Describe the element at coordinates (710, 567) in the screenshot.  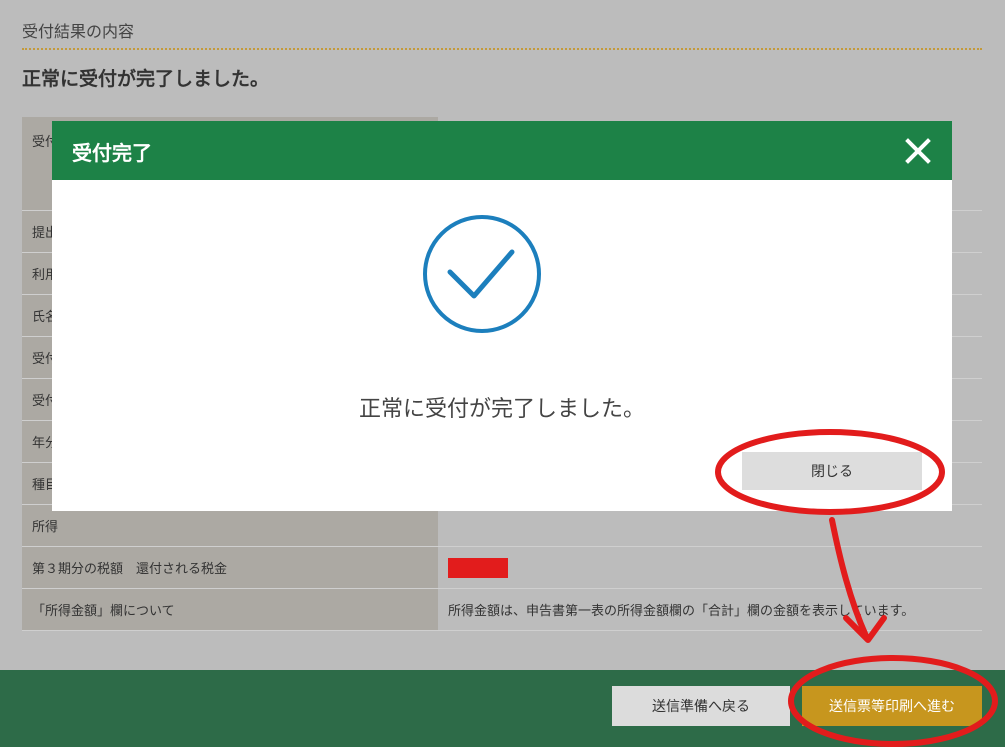
I see `row-value` at that location.